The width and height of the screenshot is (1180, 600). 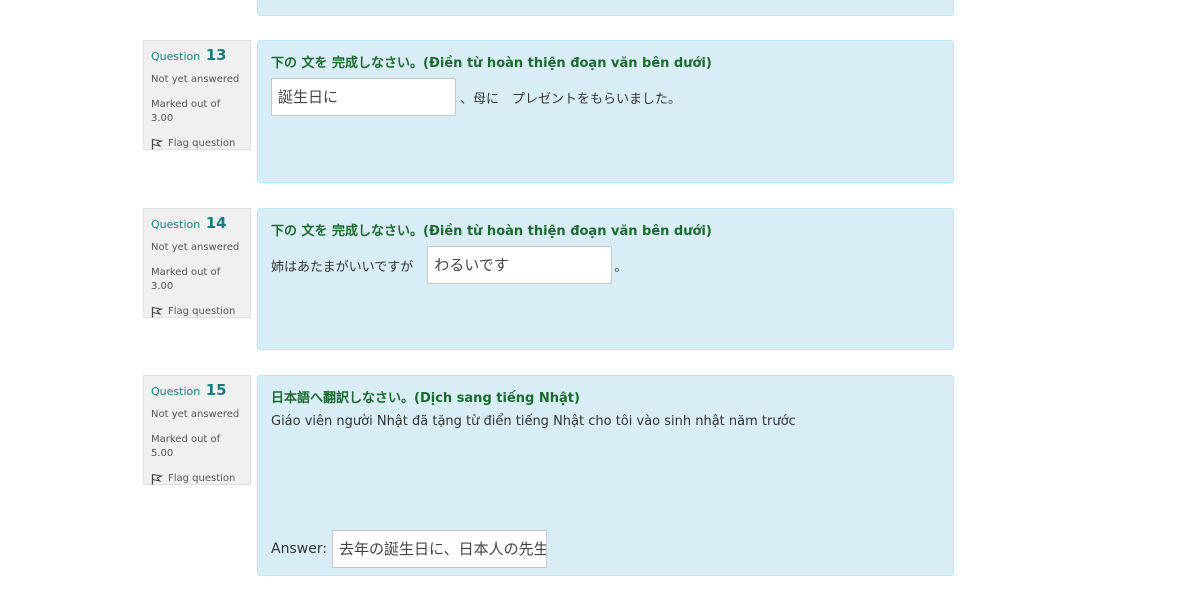 I want to click on question-number: Question 14, so click(x=197, y=224).